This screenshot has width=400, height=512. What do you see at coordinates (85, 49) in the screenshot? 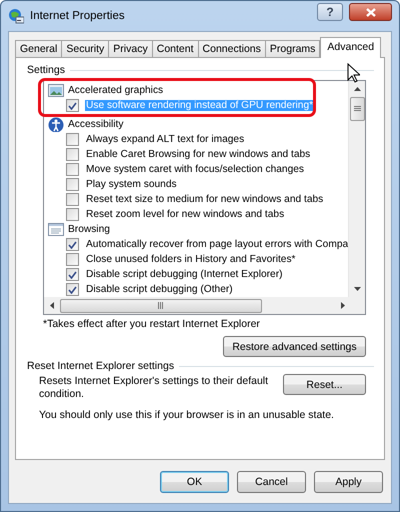
I see `tab: Security` at bounding box center [85, 49].